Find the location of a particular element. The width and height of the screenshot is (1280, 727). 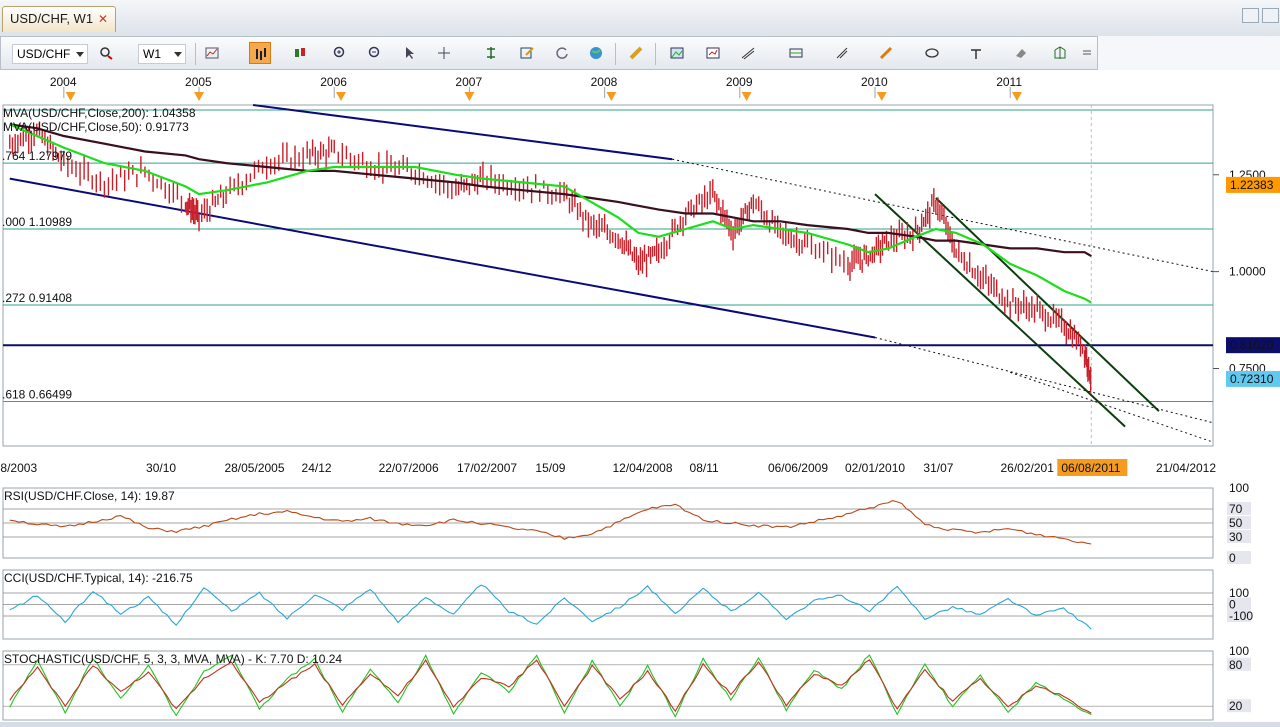

crosshair-icon is located at coordinates (444, 53).